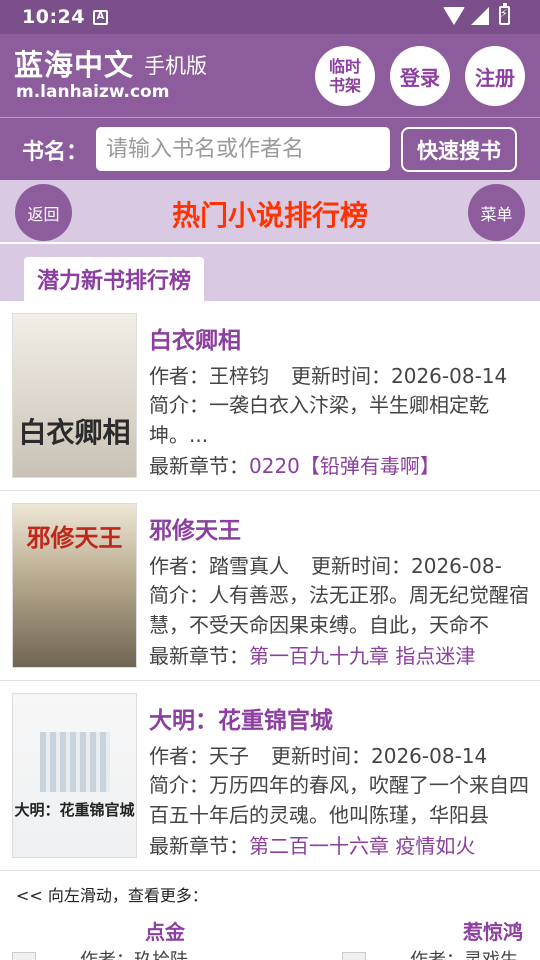  I want to click on book-author: 踏雪真人, so click(249, 566).